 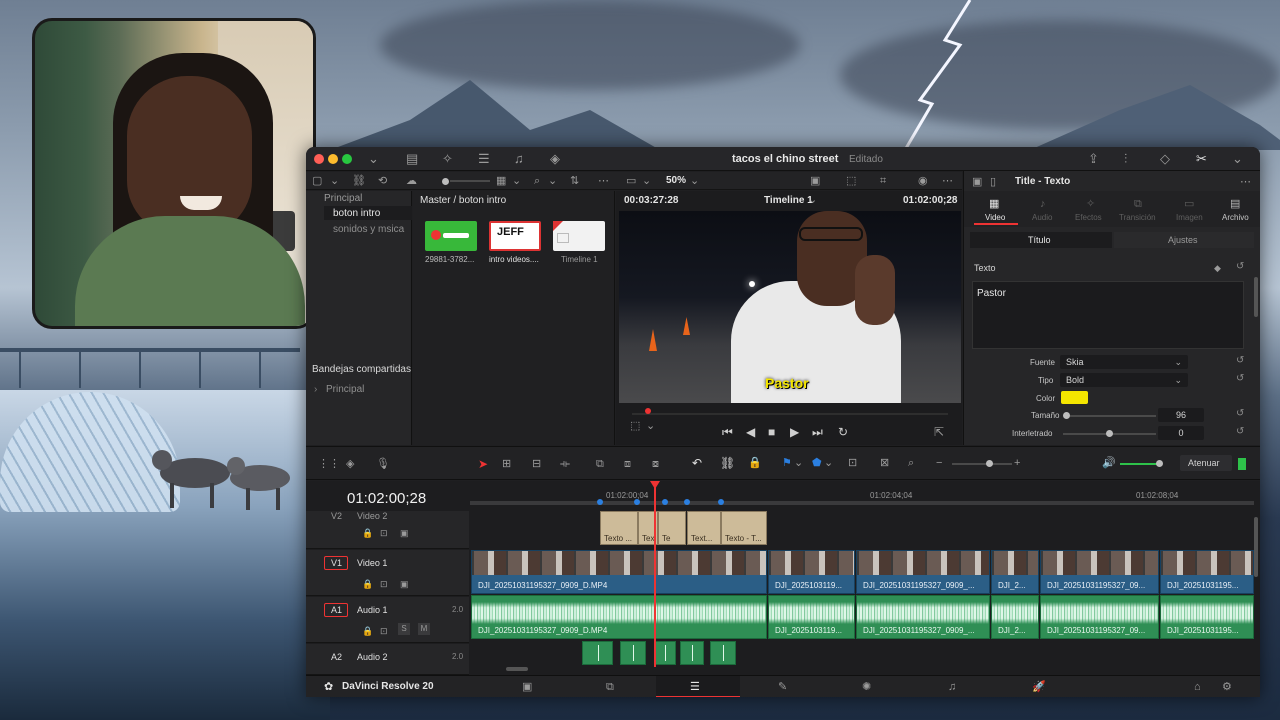 I want to click on snap-icon: ◈, so click(x=350, y=464).